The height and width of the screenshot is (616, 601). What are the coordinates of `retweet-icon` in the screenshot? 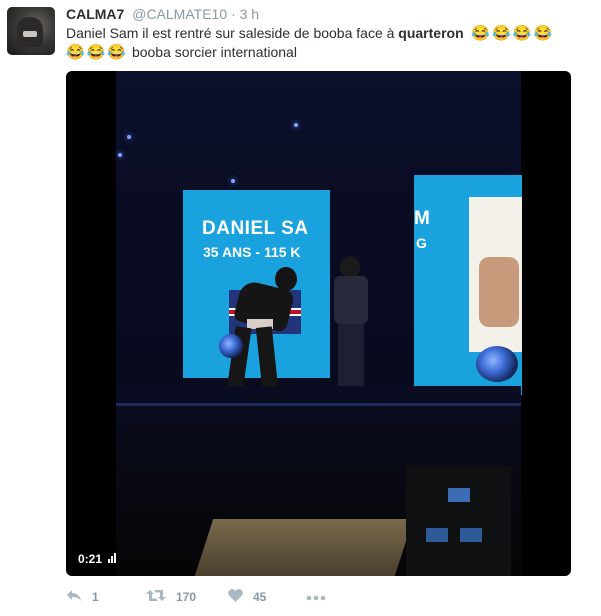 It's located at (156, 597).